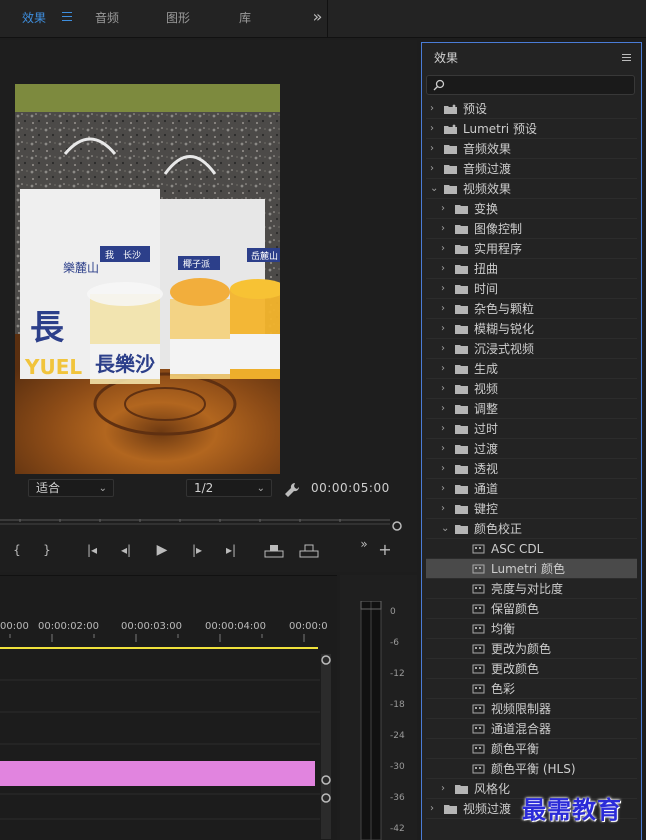 The height and width of the screenshot is (840, 646). I want to click on effect-folder: › 键控, so click(531, 509).